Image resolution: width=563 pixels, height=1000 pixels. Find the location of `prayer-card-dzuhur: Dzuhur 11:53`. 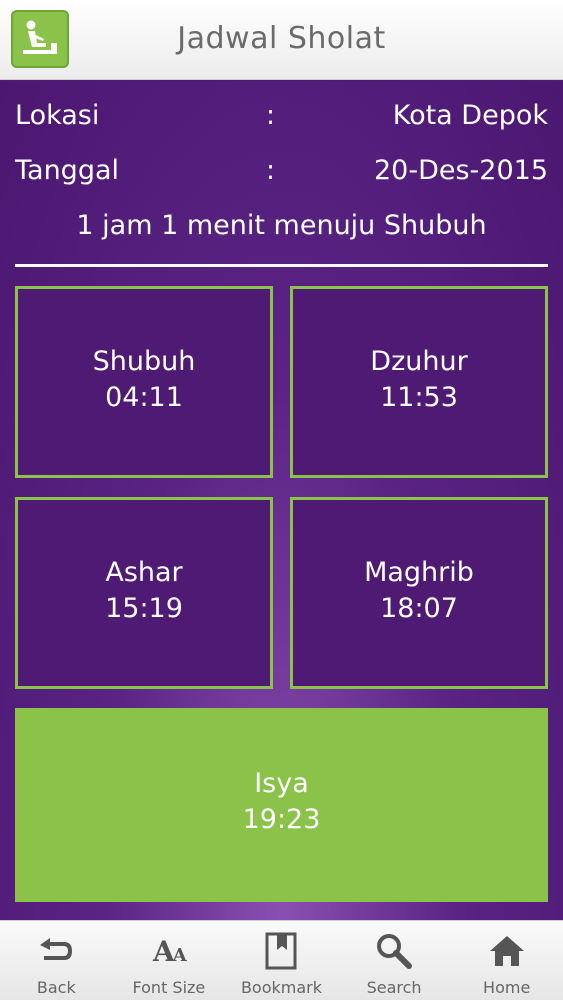

prayer-card-dzuhur: Dzuhur 11:53 is located at coordinates (419, 382).